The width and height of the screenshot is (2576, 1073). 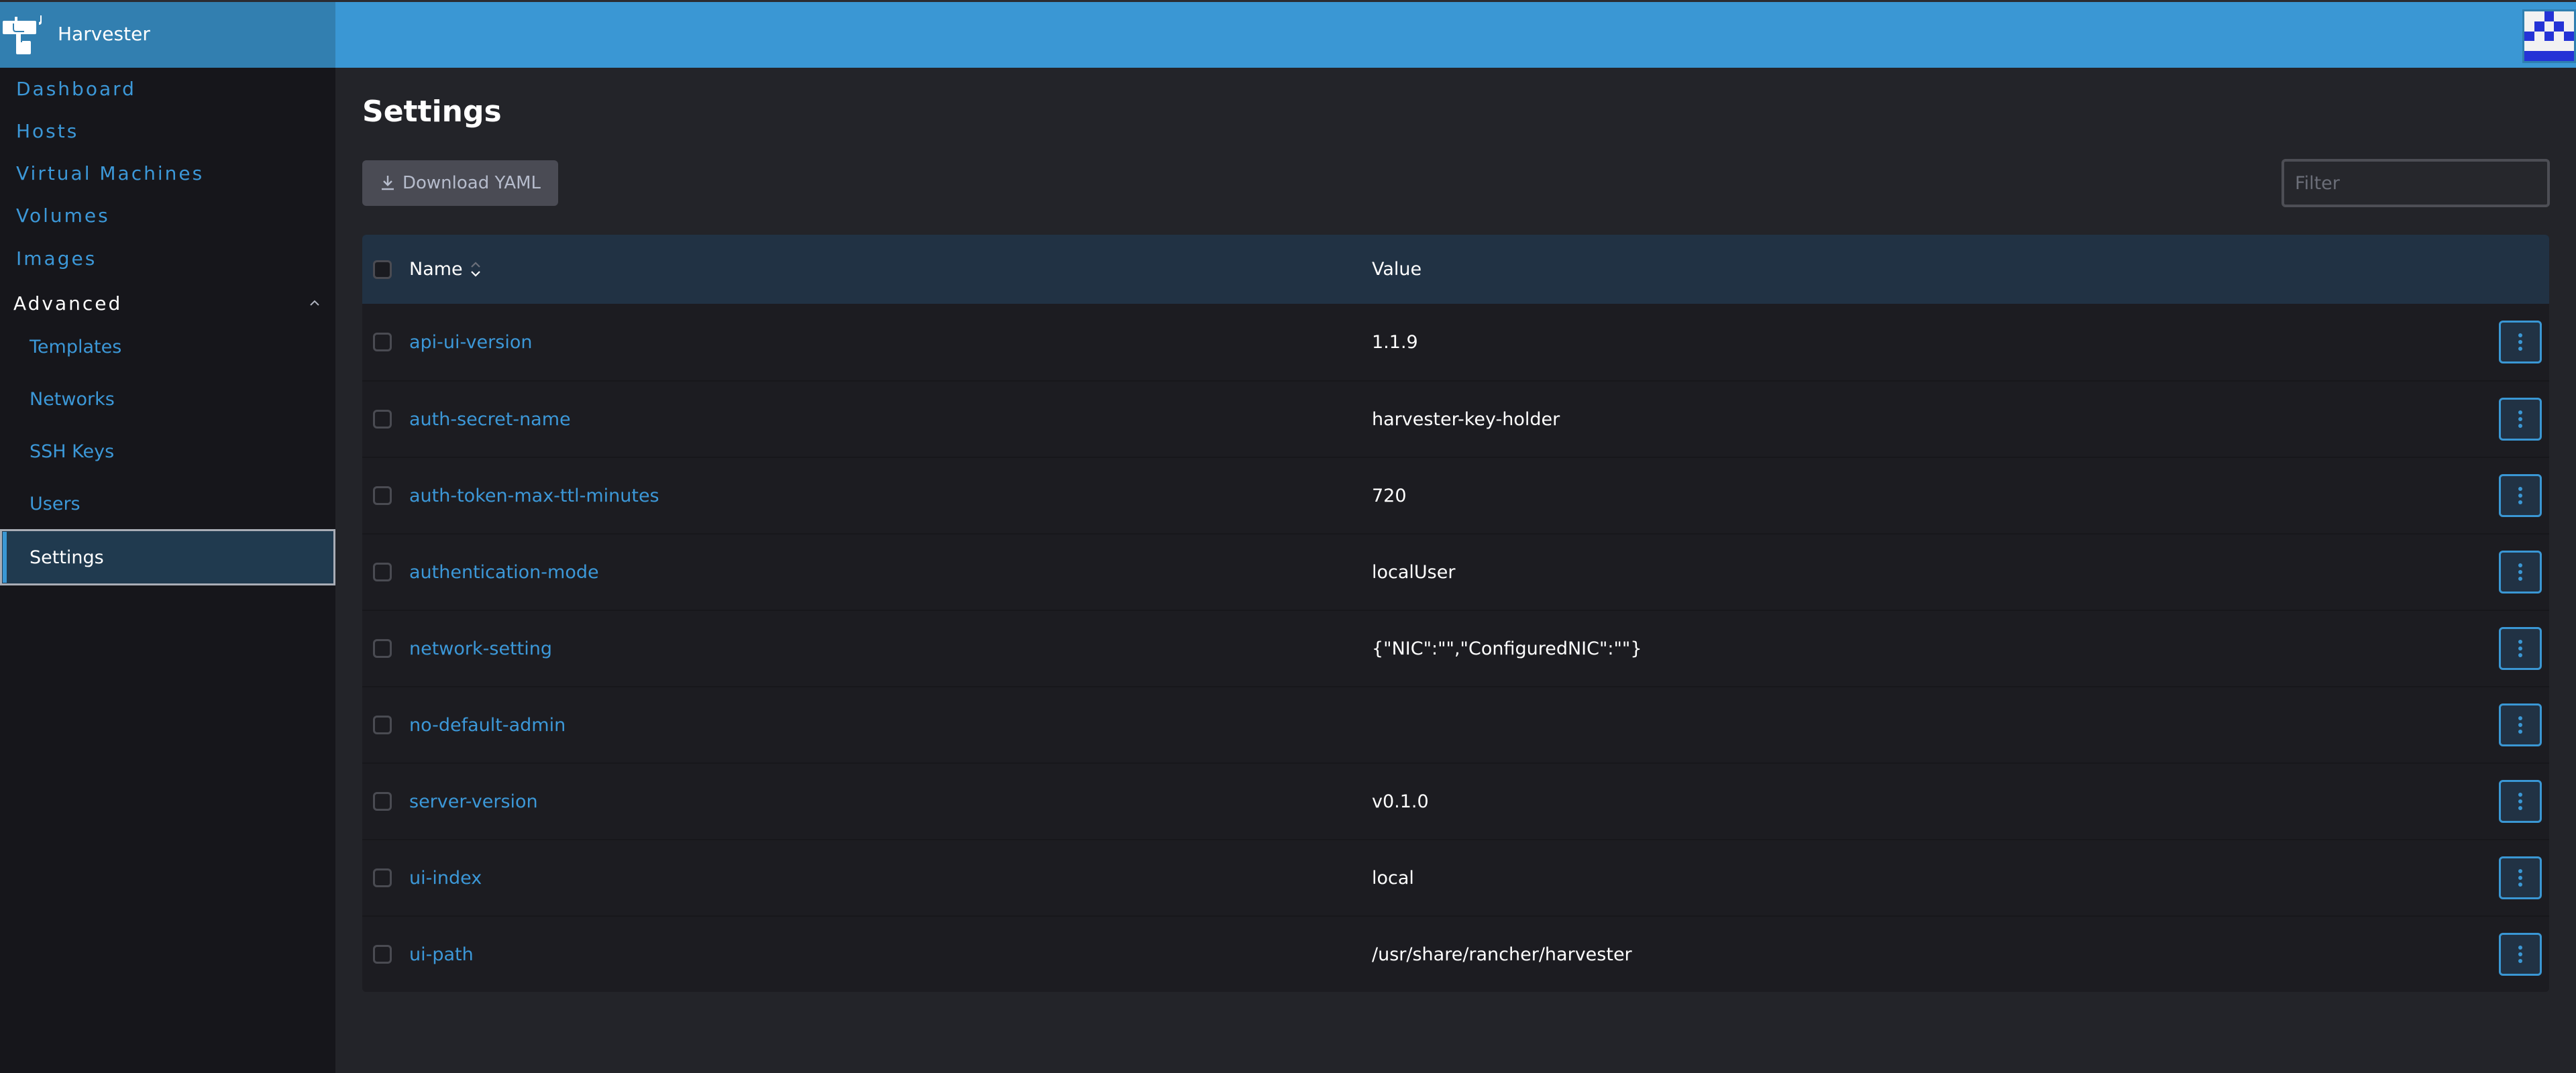 I want to click on download-yaml-button: Download YAML, so click(x=460, y=183).